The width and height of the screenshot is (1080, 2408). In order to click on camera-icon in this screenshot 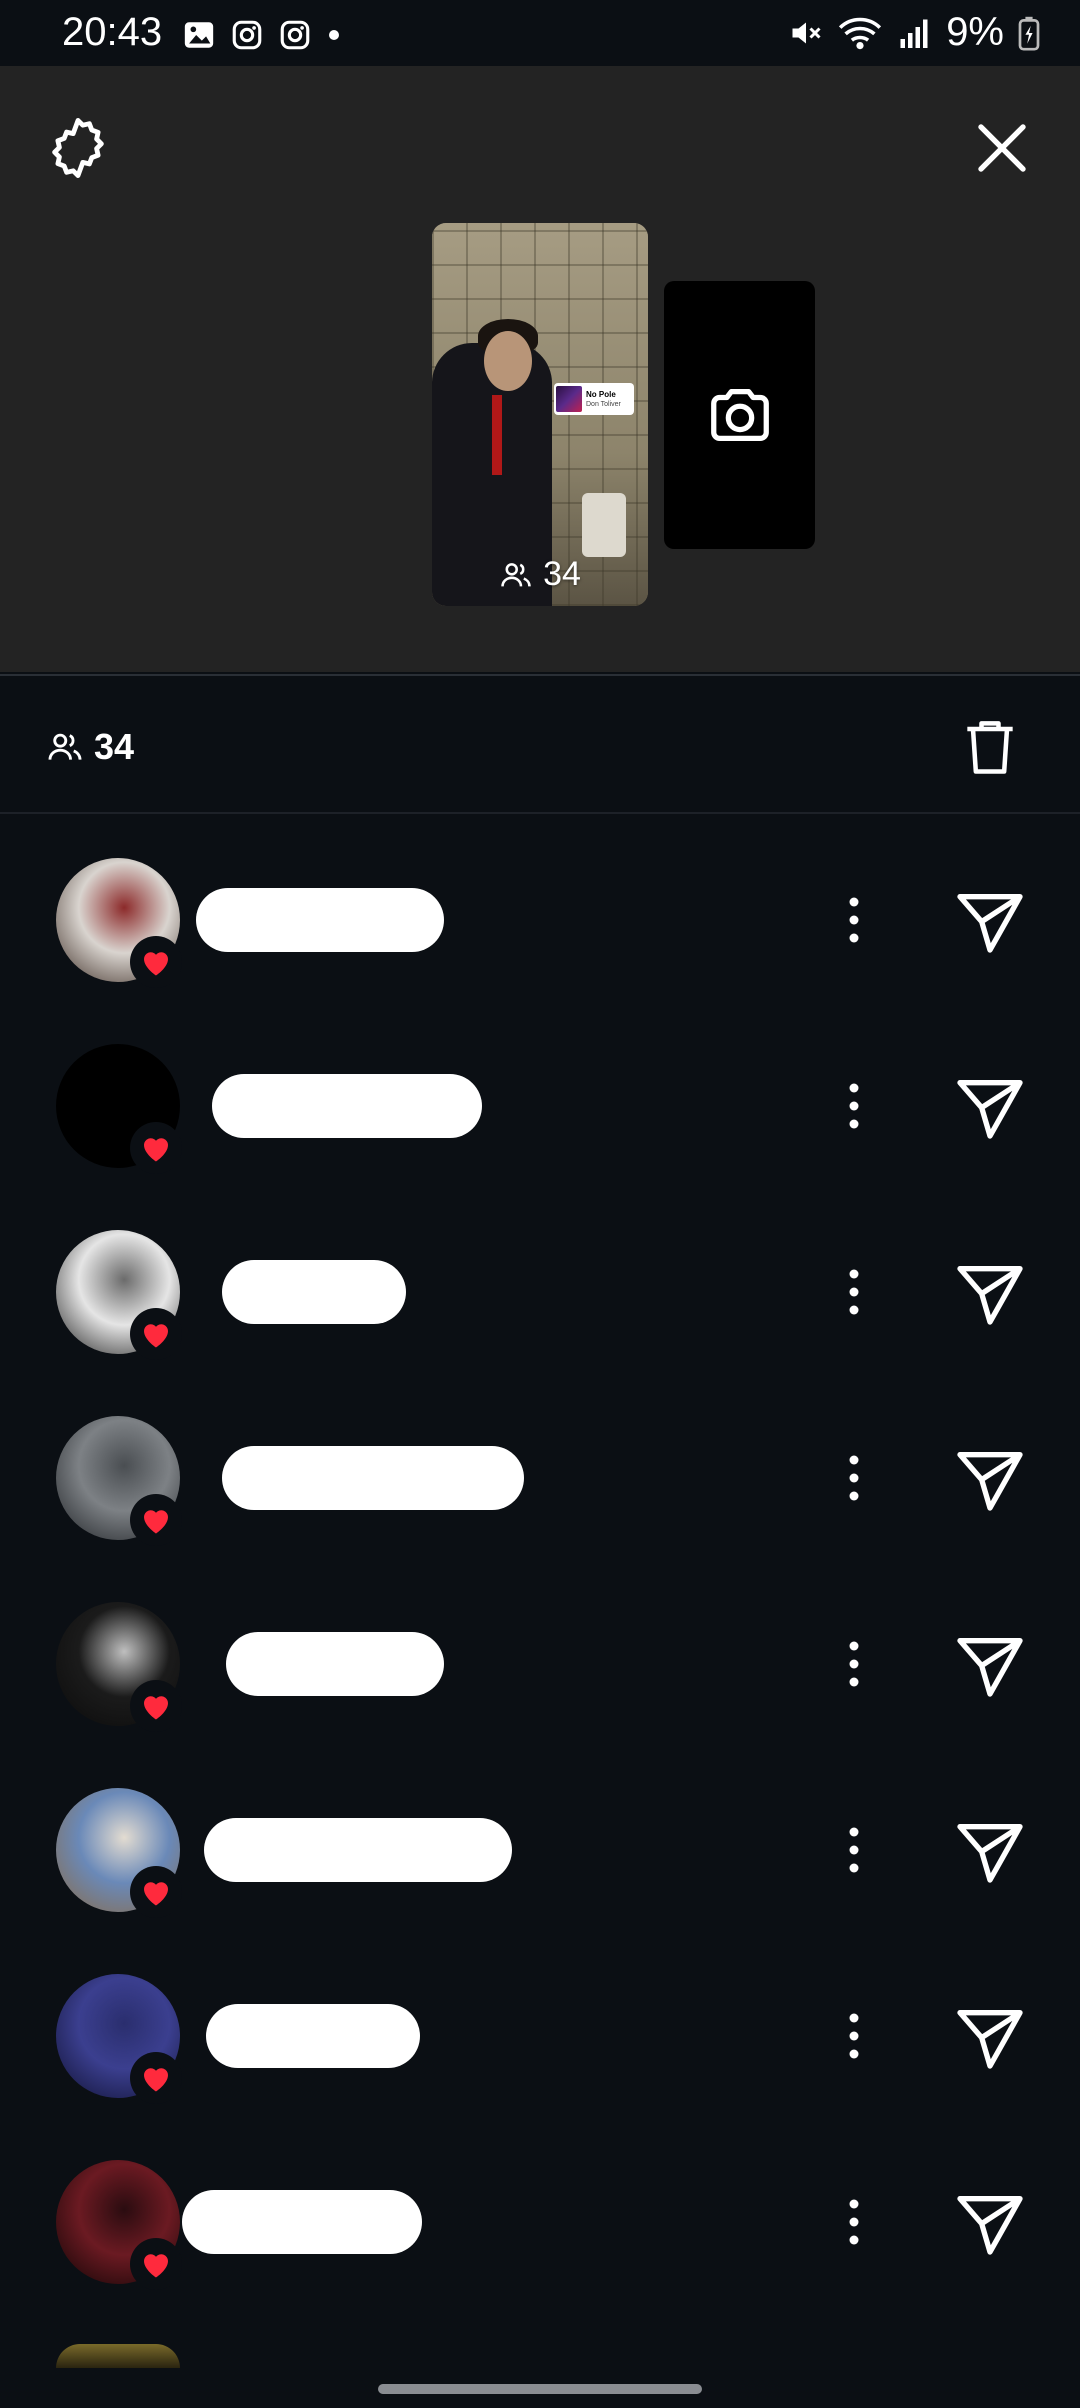, I will do `click(739, 415)`.